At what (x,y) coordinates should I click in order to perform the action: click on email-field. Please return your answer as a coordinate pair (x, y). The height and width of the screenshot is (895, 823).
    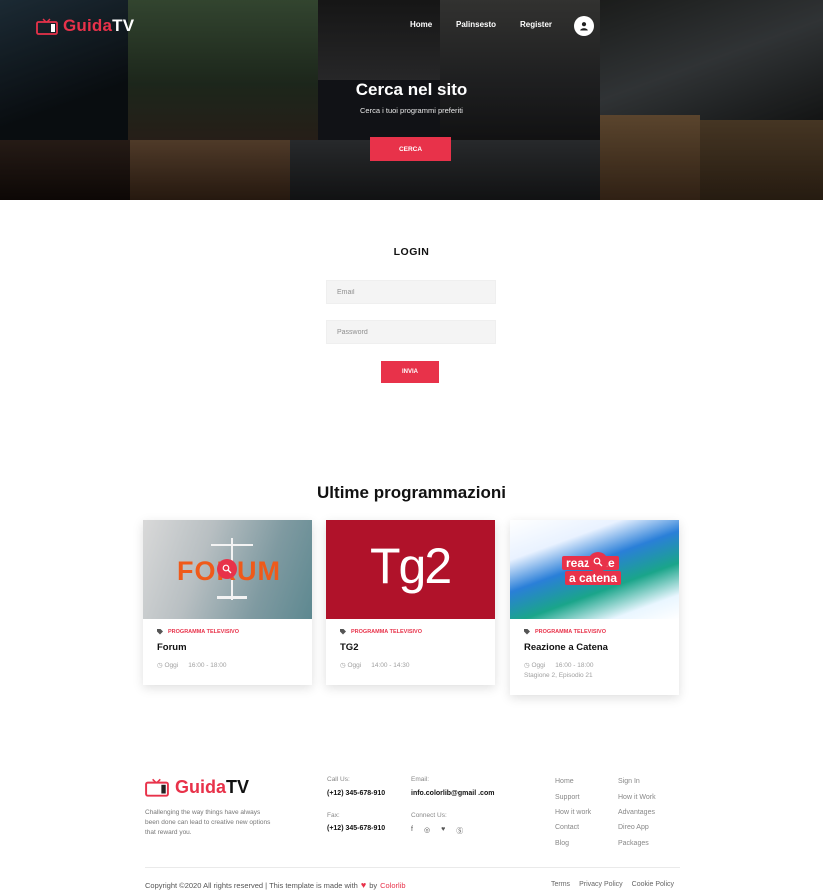
    Looking at the image, I should click on (411, 292).